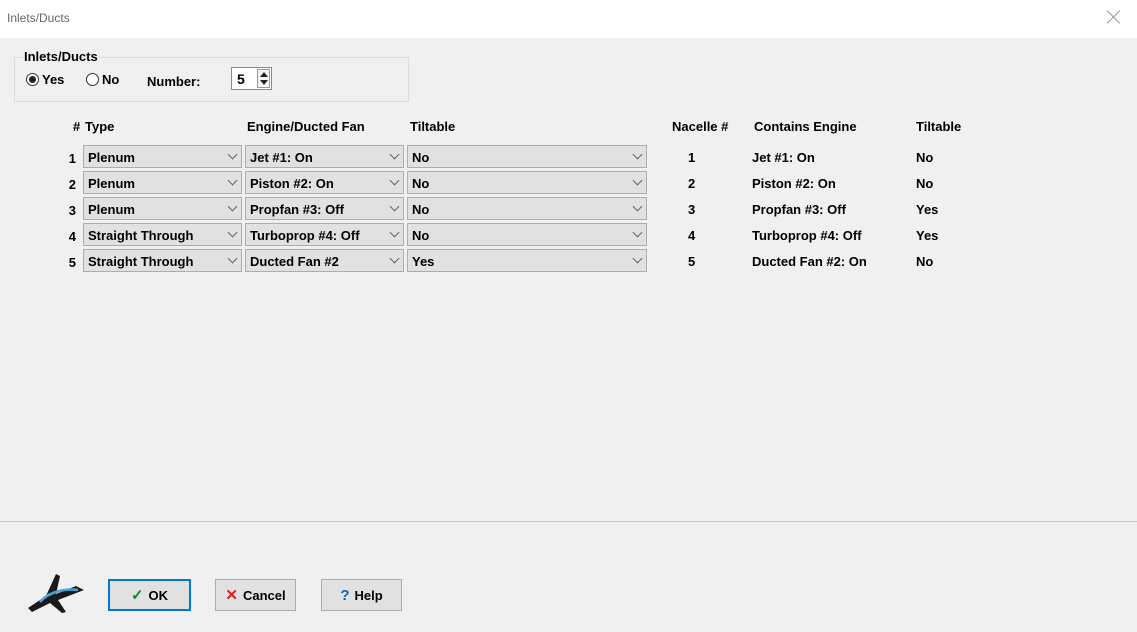 This screenshot has height=632, width=1137. What do you see at coordinates (251, 78) in the screenshot?
I see `number-spinner: 5` at bounding box center [251, 78].